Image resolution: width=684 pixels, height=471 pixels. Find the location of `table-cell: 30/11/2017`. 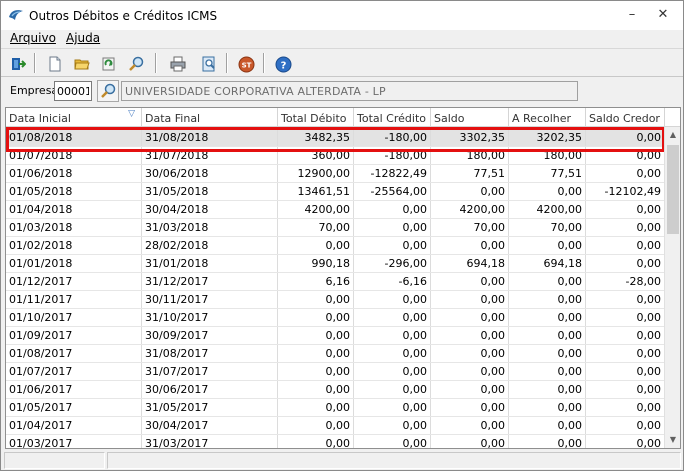

table-cell: 30/11/2017 is located at coordinates (210, 299).